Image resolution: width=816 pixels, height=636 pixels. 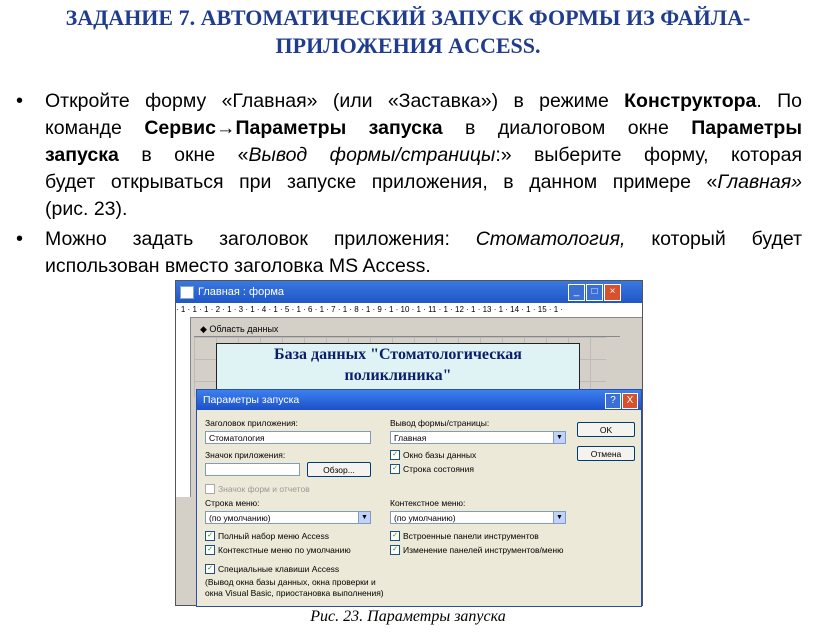 I want to click on app-title-input: Стоматология, so click(x=288, y=437).